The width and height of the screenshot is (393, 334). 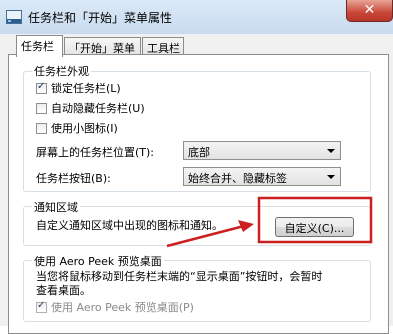 What do you see at coordinates (315, 220) in the screenshot?
I see `highlight-box` at bounding box center [315, 220].